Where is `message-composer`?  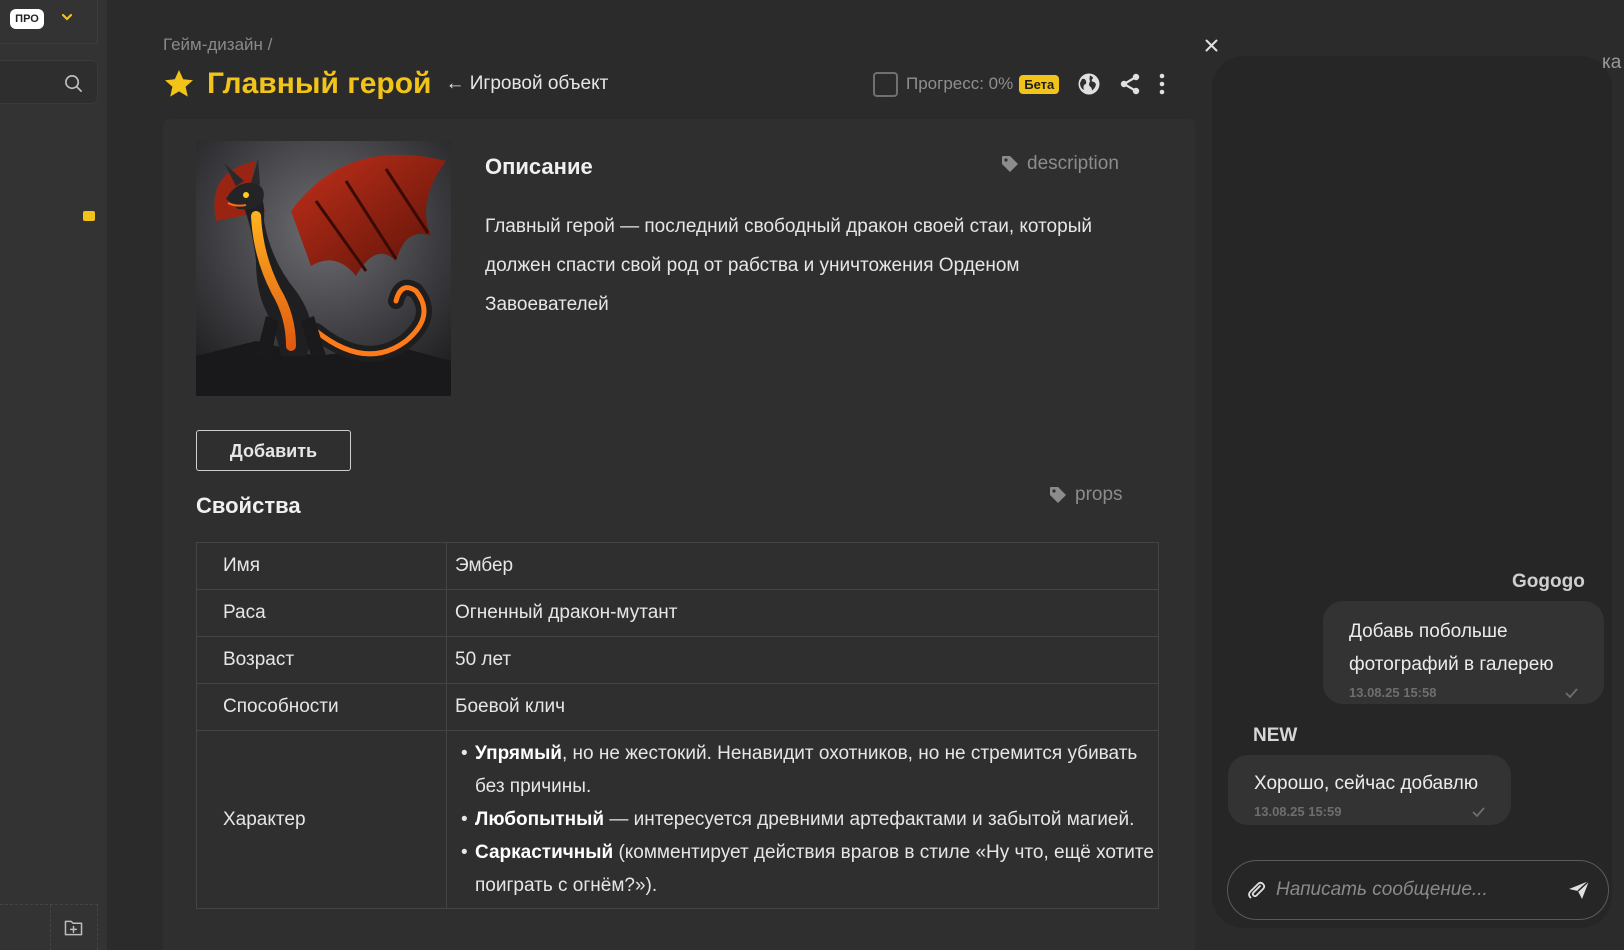 message-composer is located at coordinates (1418, 890).